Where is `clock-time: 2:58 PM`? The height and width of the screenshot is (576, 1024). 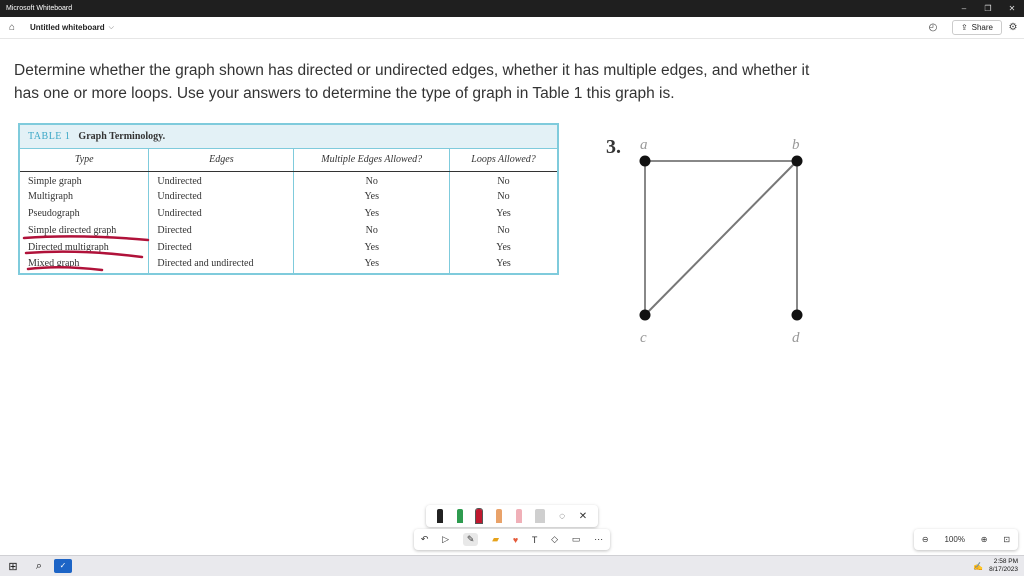 clock-time: 2:58 PM is located at coordinates (1005, 561).